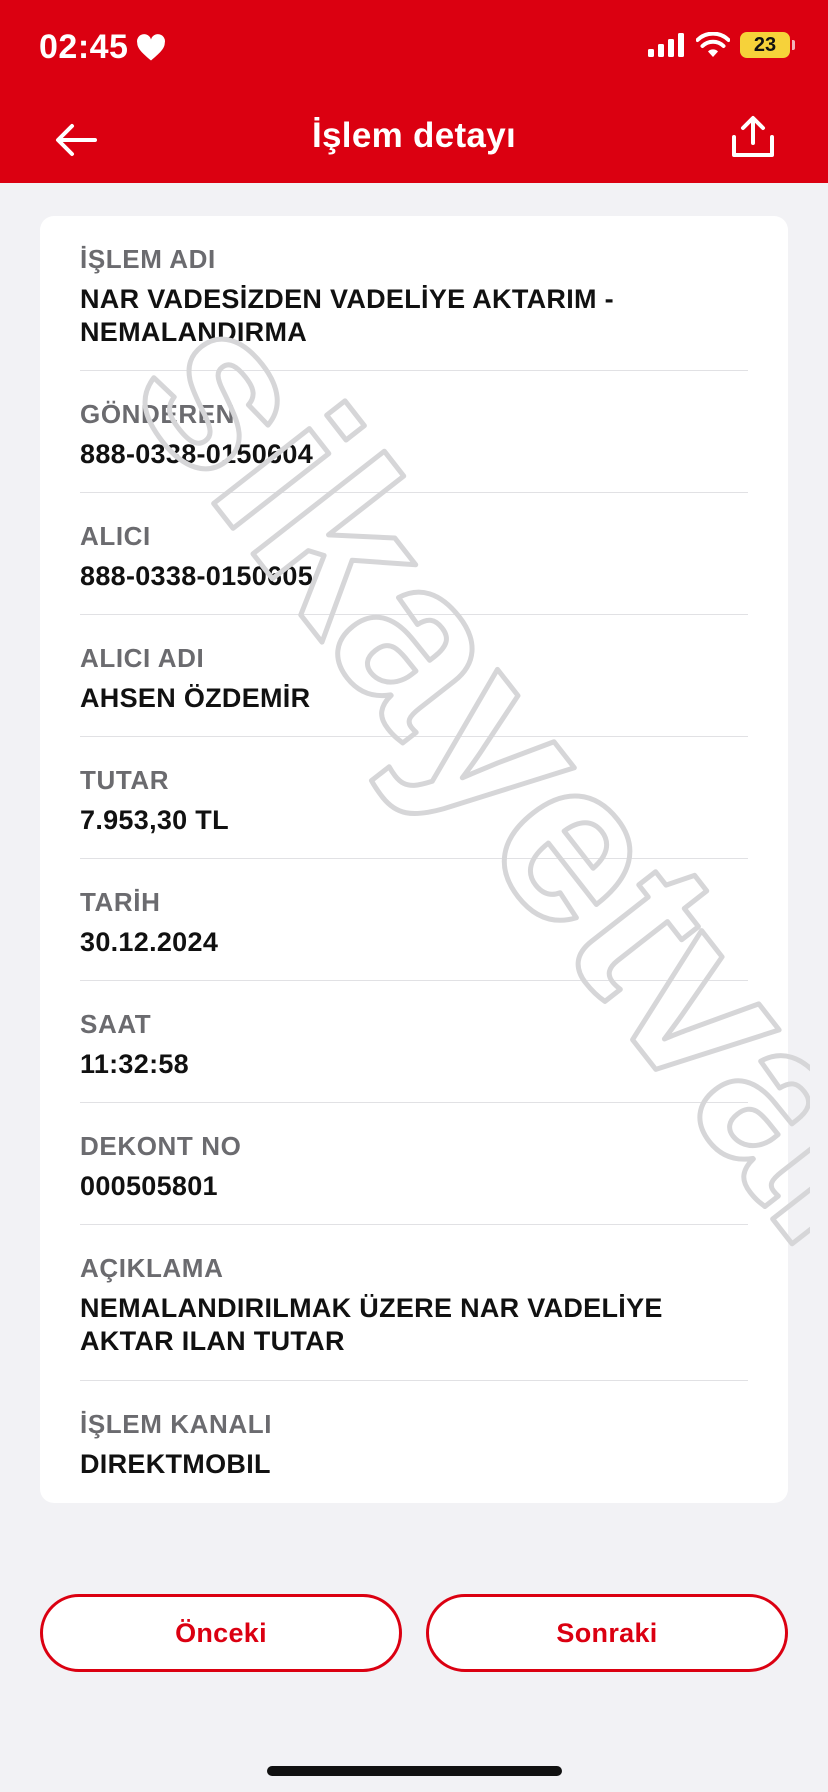  I want to click on detail-label: ALICI ADI, so click(142, 658).